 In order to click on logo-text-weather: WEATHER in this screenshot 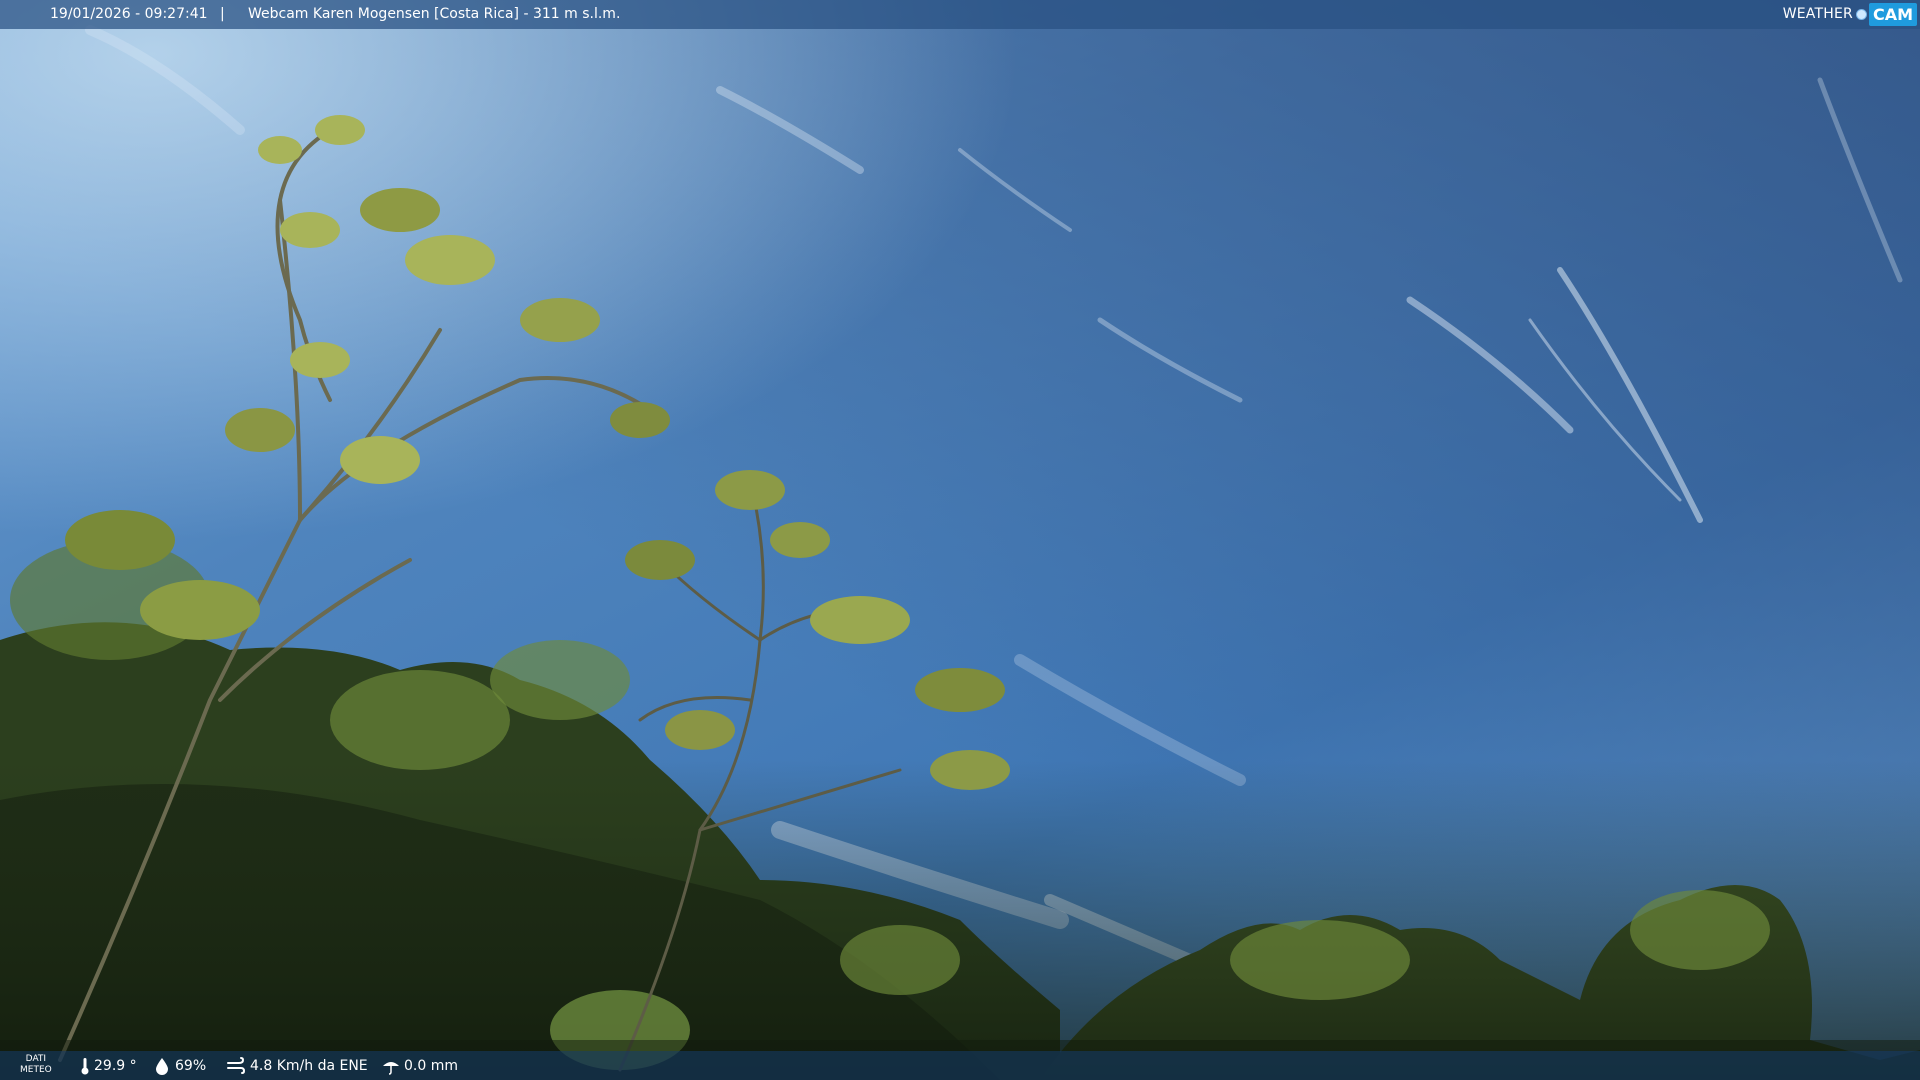, I will do `click(1817, 14)`.